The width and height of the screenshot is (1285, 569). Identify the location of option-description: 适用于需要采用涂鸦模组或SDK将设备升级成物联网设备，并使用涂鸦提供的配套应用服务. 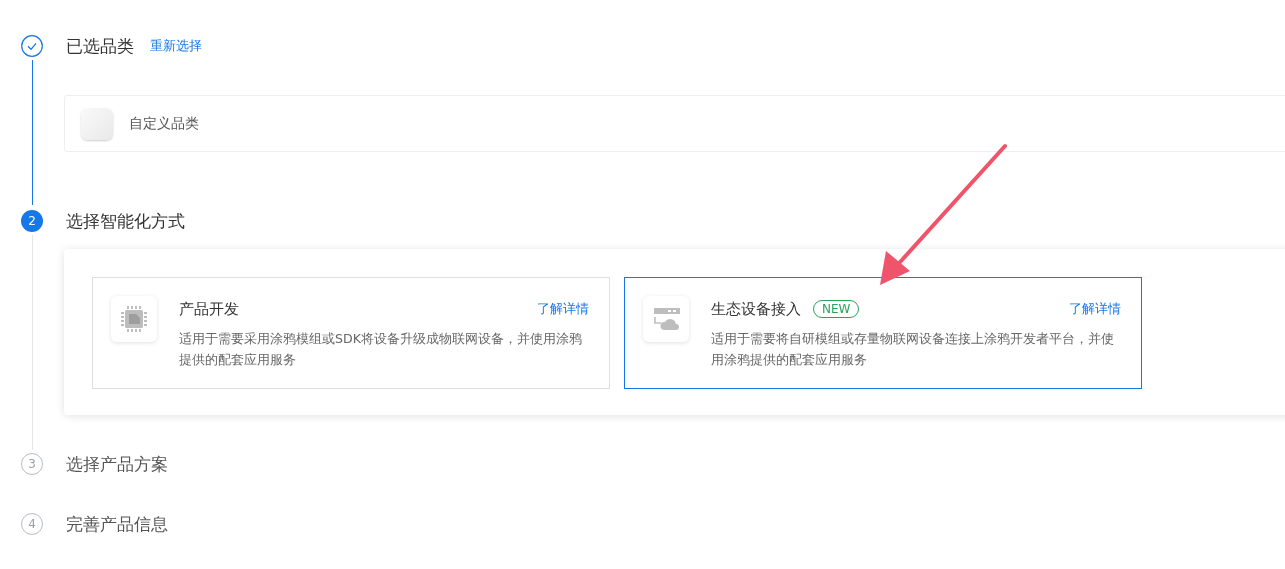
(381, 349).